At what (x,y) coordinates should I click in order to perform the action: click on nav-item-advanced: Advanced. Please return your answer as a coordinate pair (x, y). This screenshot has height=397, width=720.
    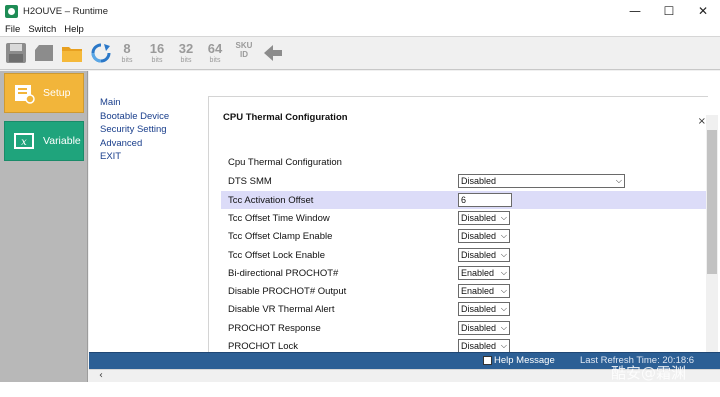
    Looking at the image, I should click on (134, 144).